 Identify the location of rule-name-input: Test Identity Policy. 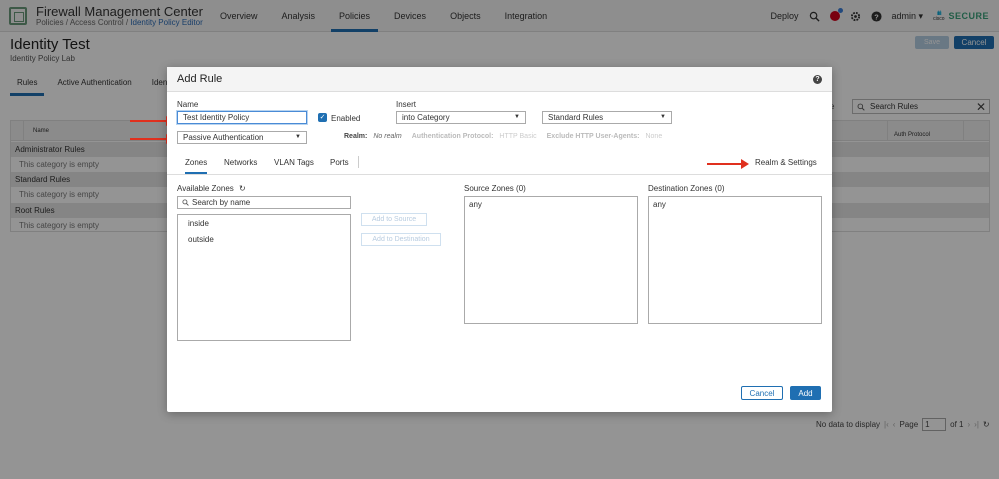
(242, 117).